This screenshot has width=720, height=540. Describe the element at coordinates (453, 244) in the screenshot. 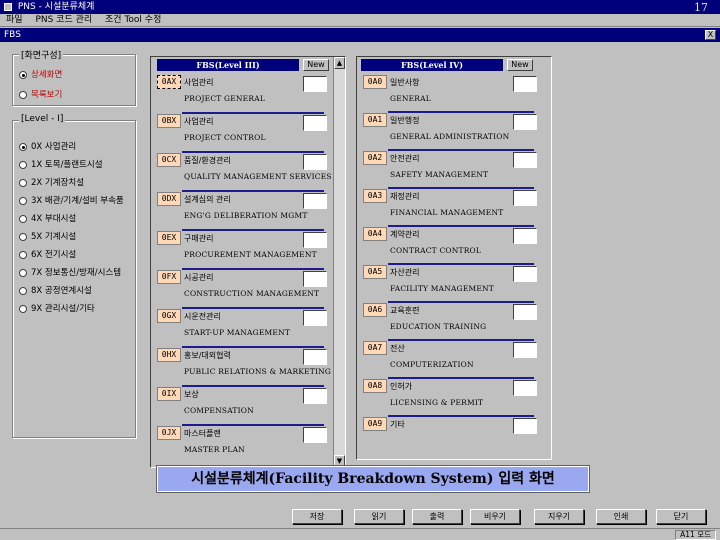

I see `level-four-row: 0A4 계약관리 CONTRACT CONTROL` at that location.